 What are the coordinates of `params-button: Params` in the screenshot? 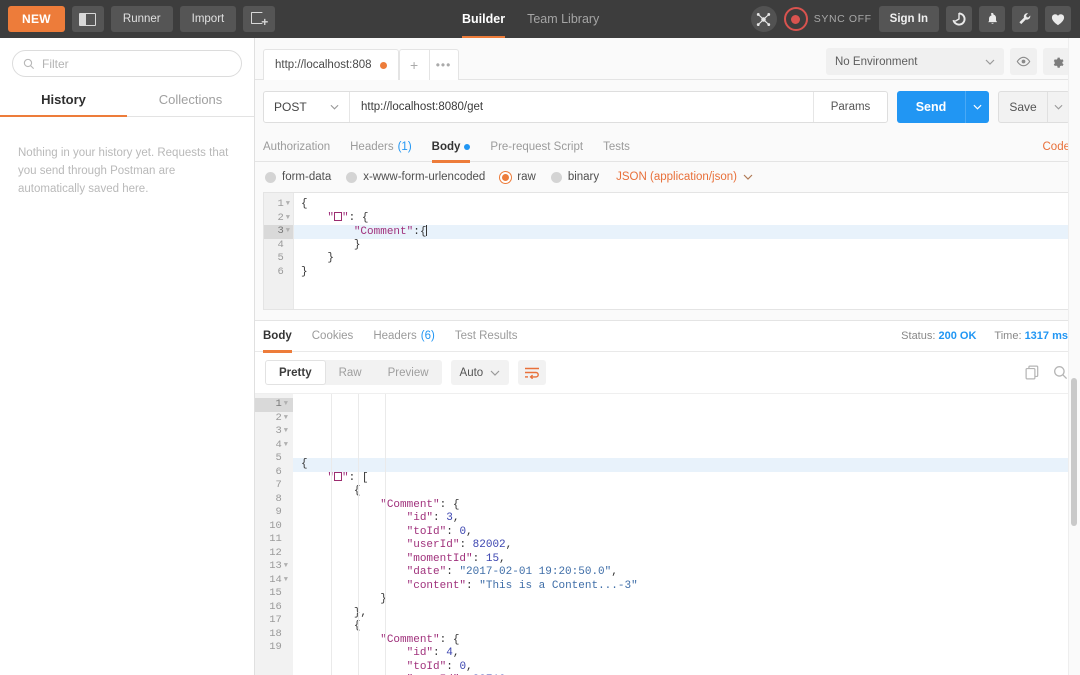 It's located at (850, 107).